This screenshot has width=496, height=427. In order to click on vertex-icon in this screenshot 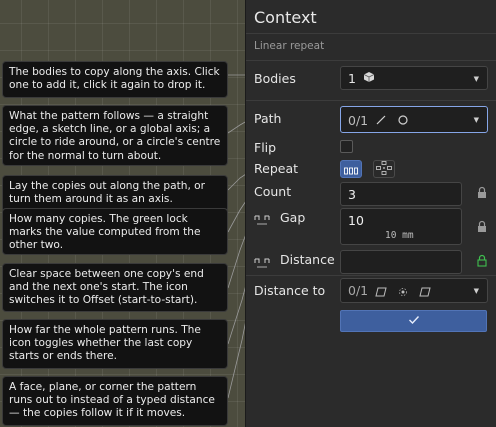, I will do `click(403, 292)`.